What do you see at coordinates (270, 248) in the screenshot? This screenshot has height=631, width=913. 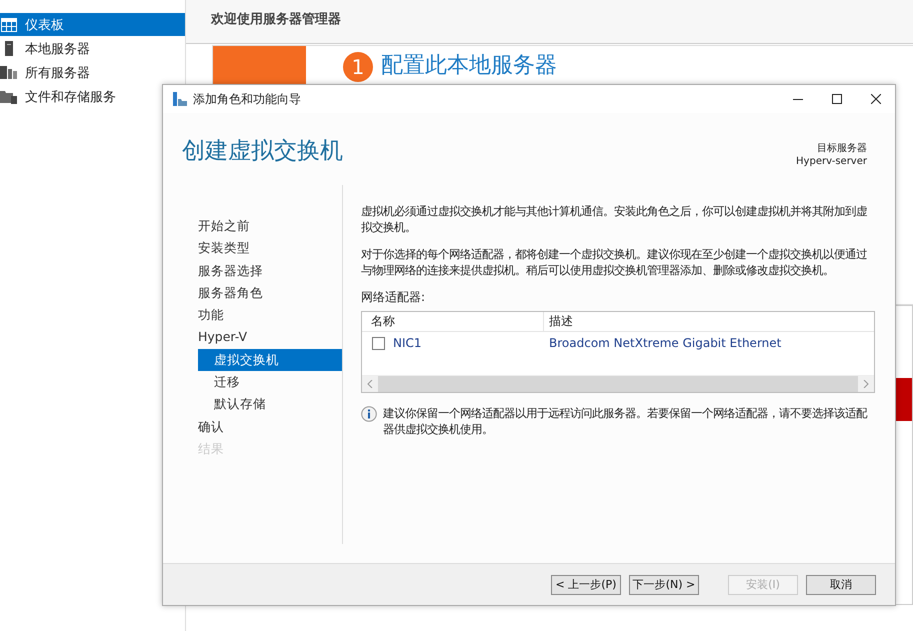 I see `wizard-step: 安装类型` at bounding box center [270, 248].